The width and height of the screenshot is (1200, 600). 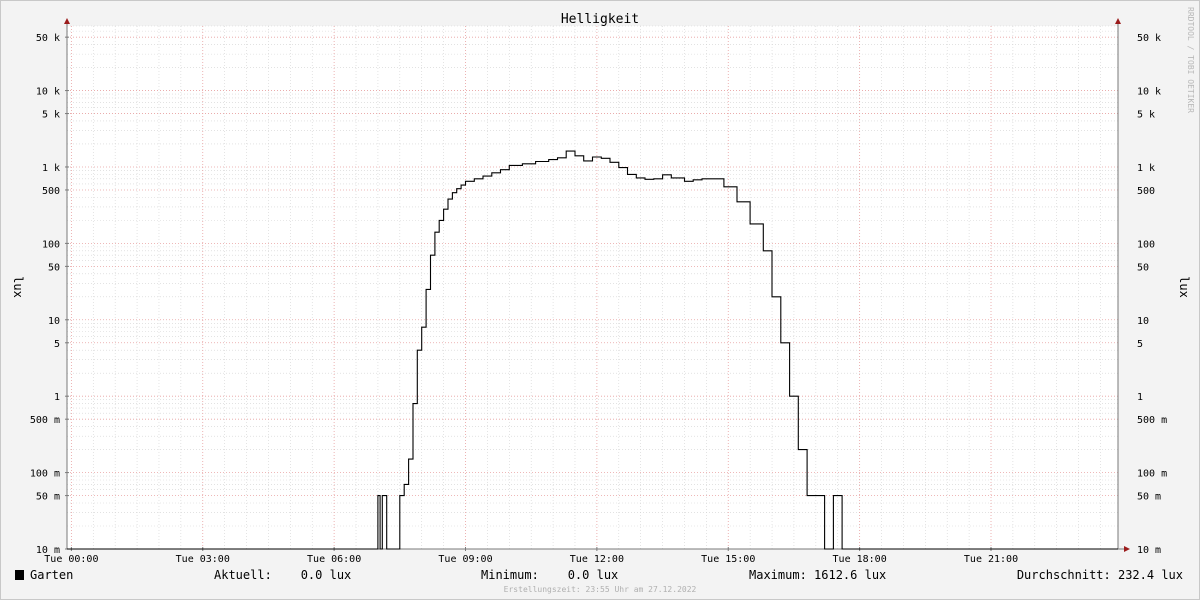 I want to click on y-tick-label-right: 10 m, so click(x=1149, y=550).